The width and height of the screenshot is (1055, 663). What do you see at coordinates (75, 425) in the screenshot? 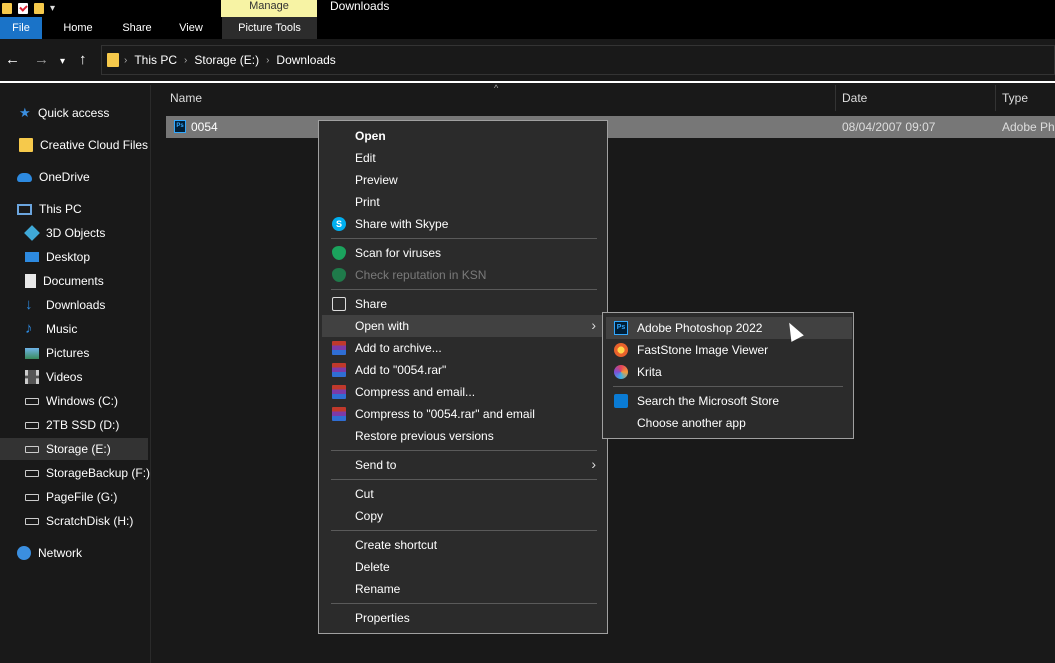
I see `sidebar-item-2tb-ssd-d: 2TB SSD (D:)` at bounding box center [75, 425].